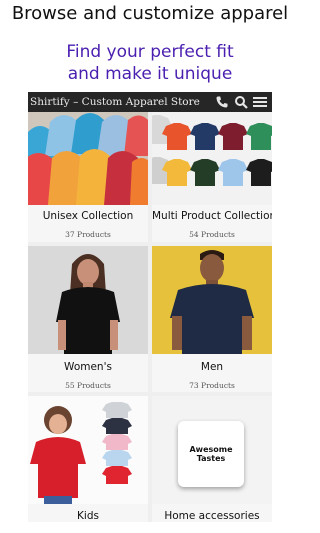 This screenshot has height=533, width=320. I want to click on unisex-hoodies-image, so click(88, 158).